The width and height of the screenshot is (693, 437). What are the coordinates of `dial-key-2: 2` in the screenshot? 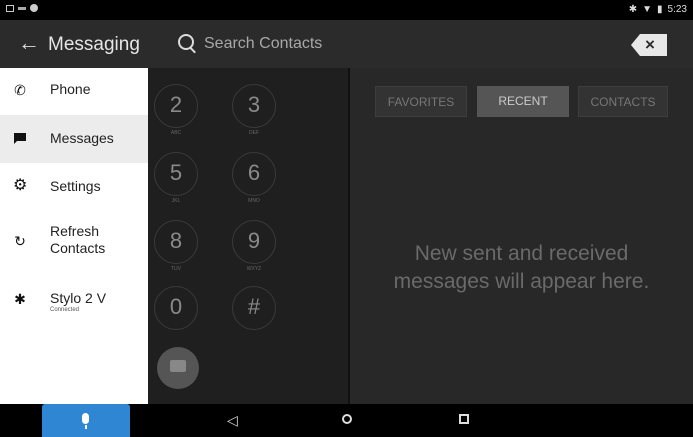 It's located at (176, 106).